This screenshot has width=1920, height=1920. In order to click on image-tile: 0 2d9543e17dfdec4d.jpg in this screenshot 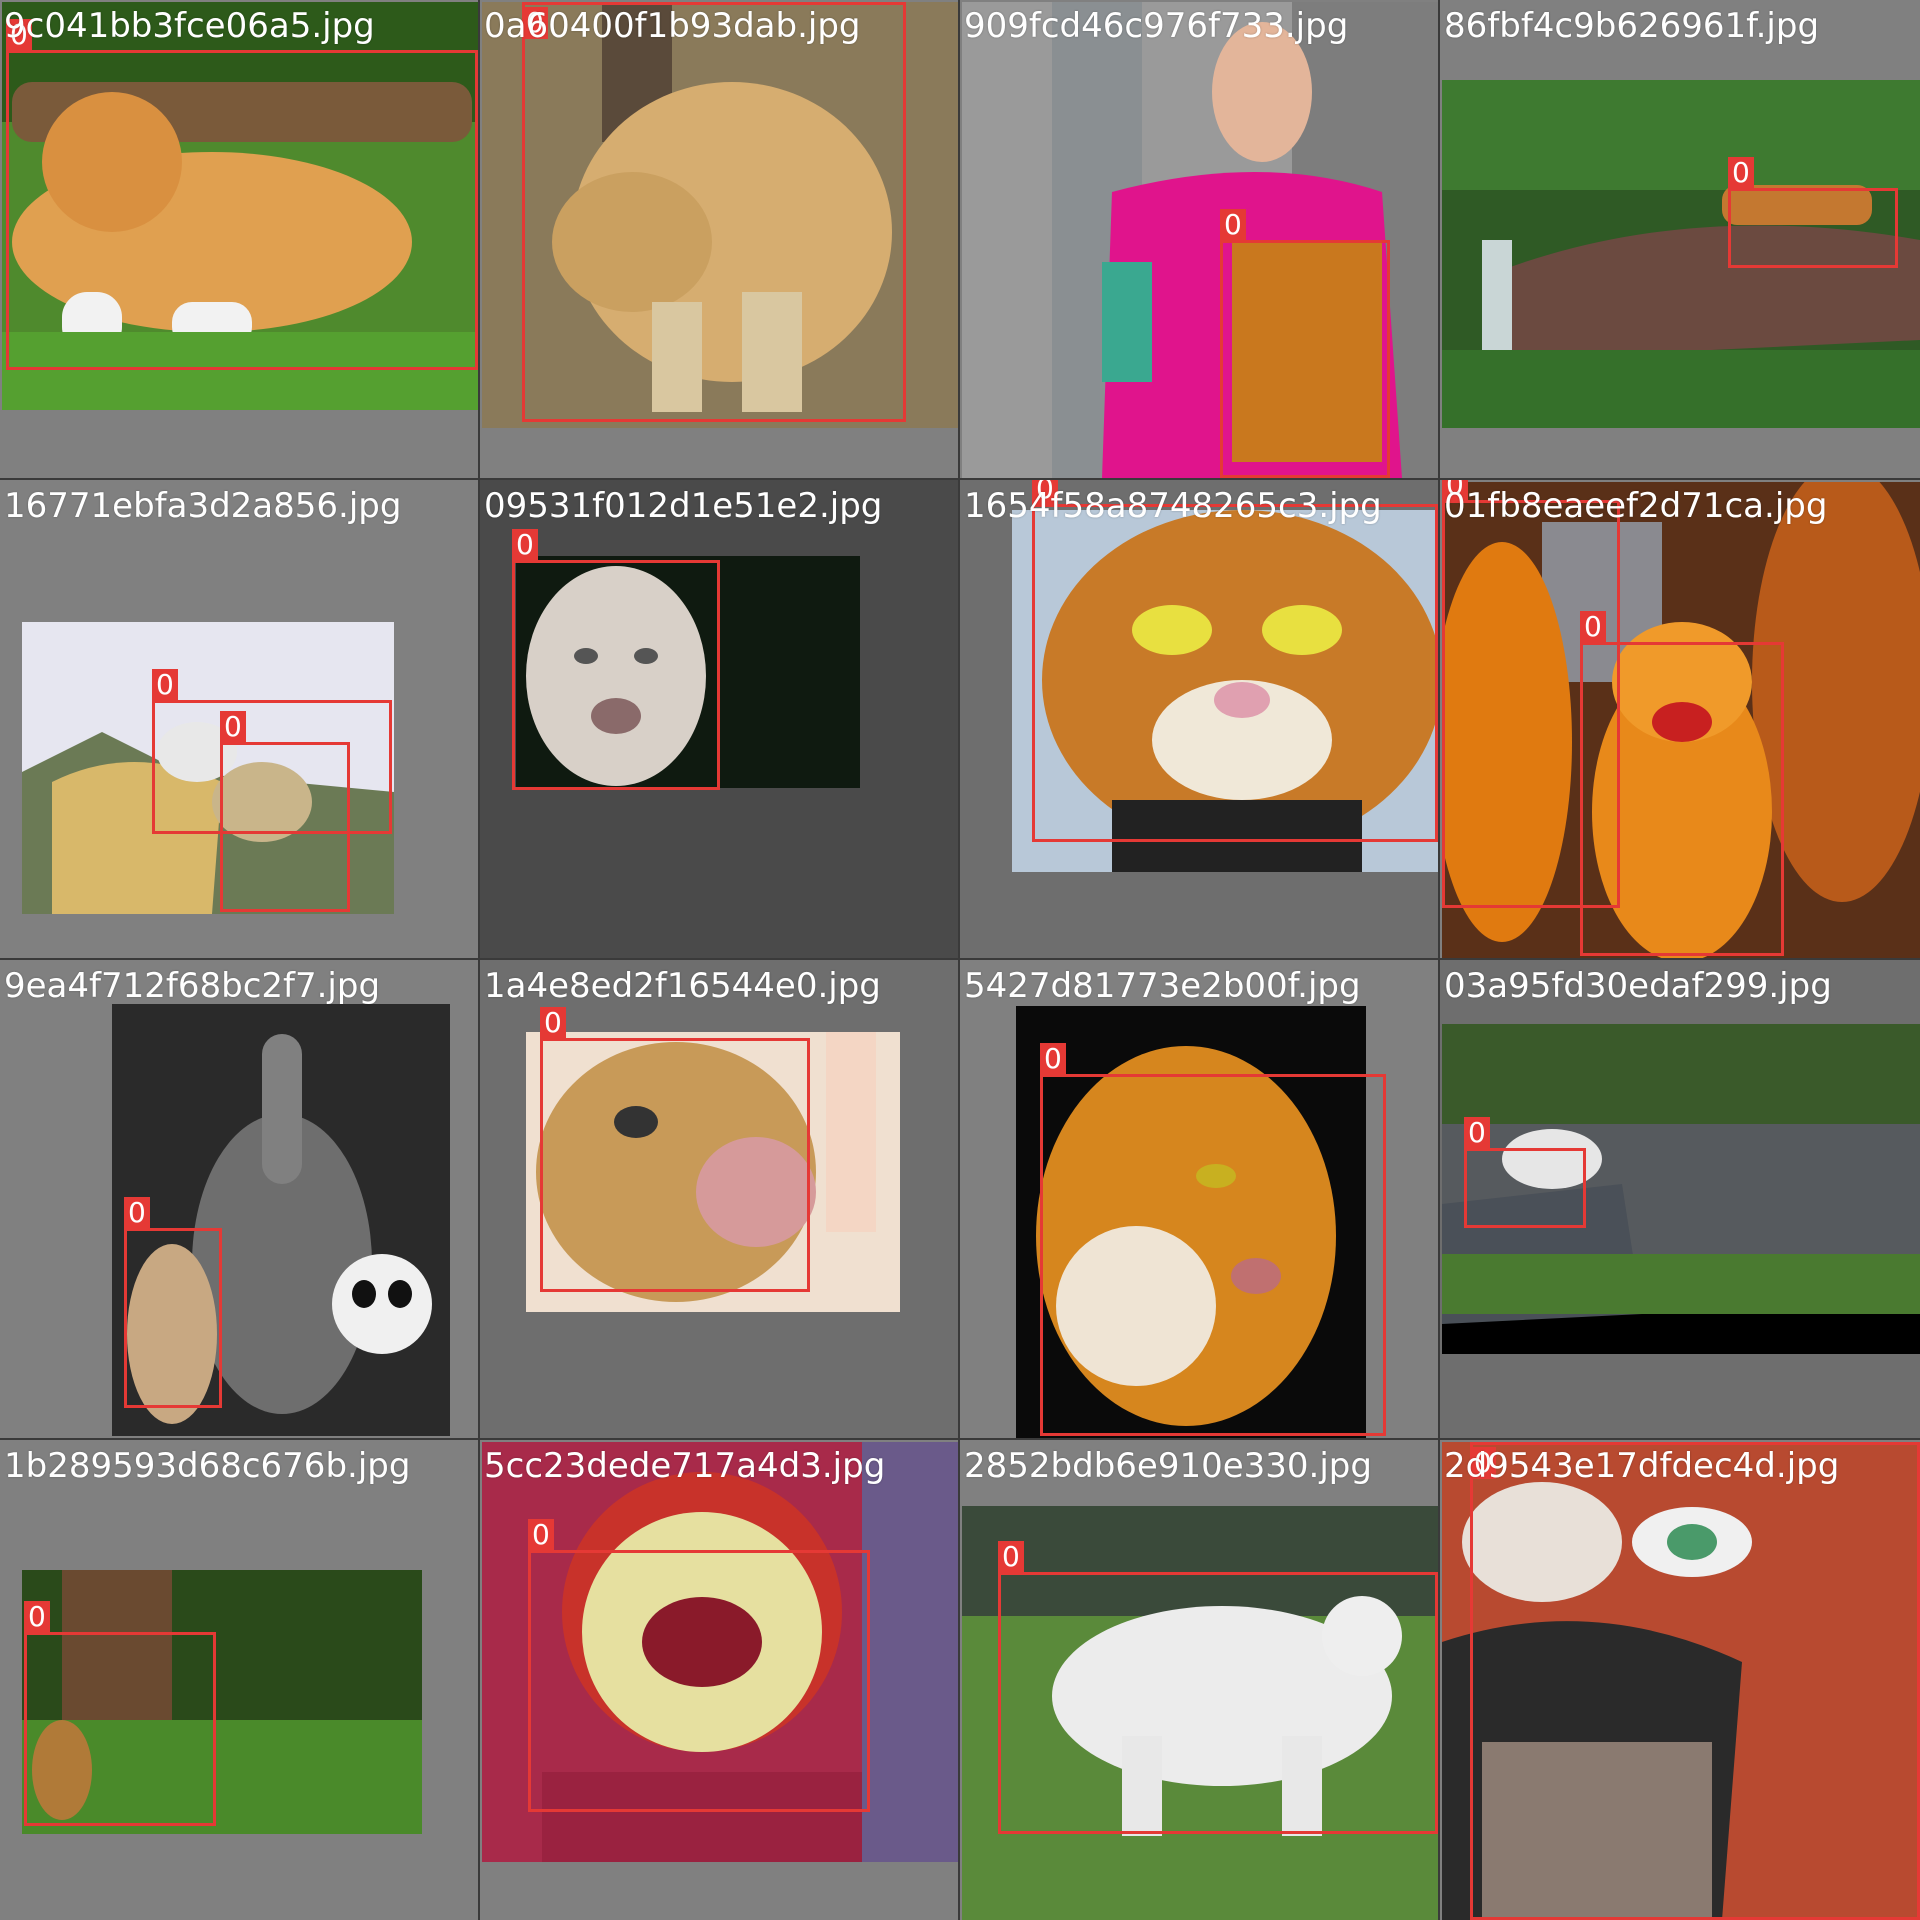, I will do `click(1680, 1680)`.